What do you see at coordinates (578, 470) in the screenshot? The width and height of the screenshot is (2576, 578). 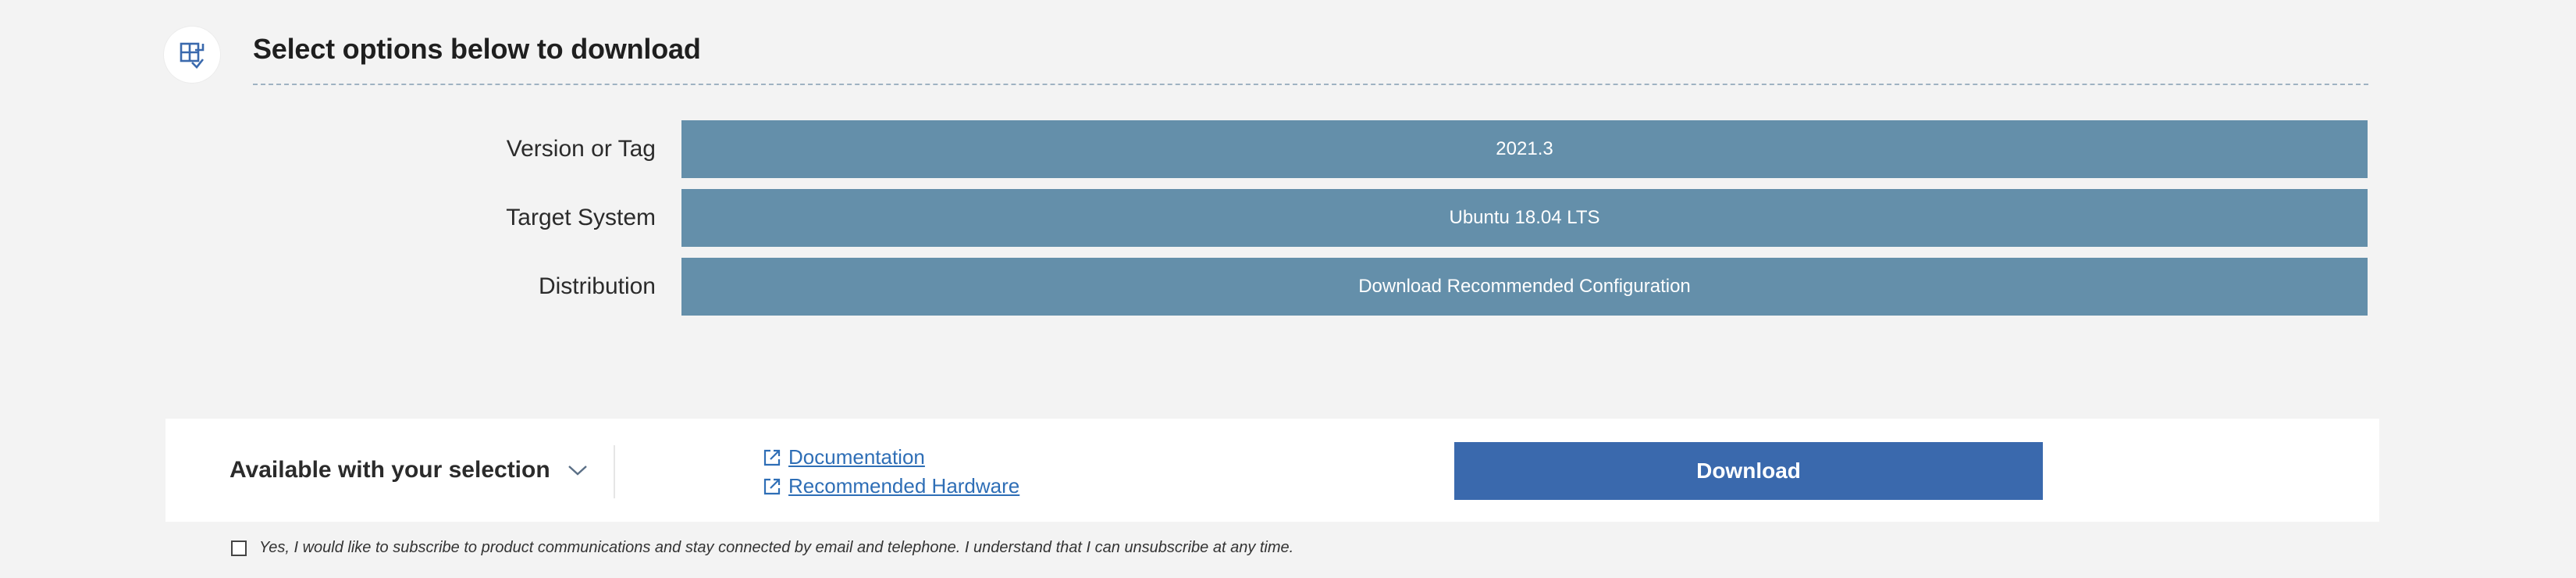 I see `chevron-down-icon` at bounding box center [578, 470].